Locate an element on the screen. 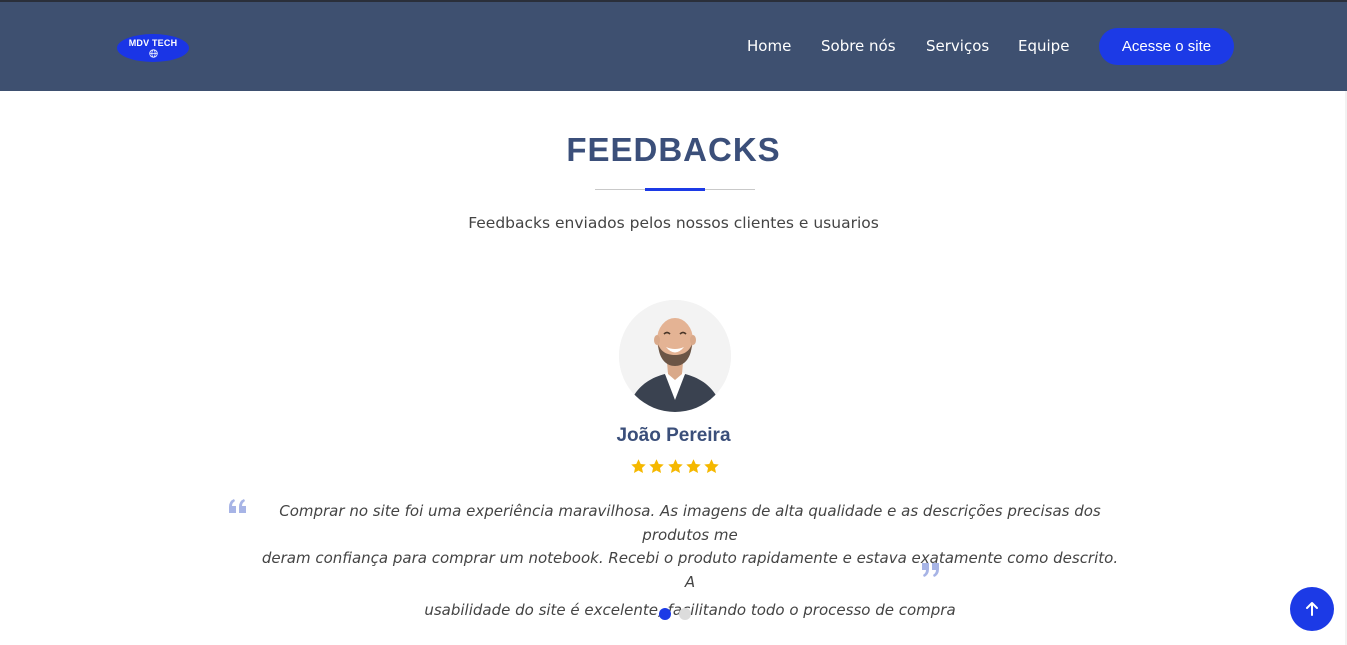  person-photo is located at coordinates (675, 356).